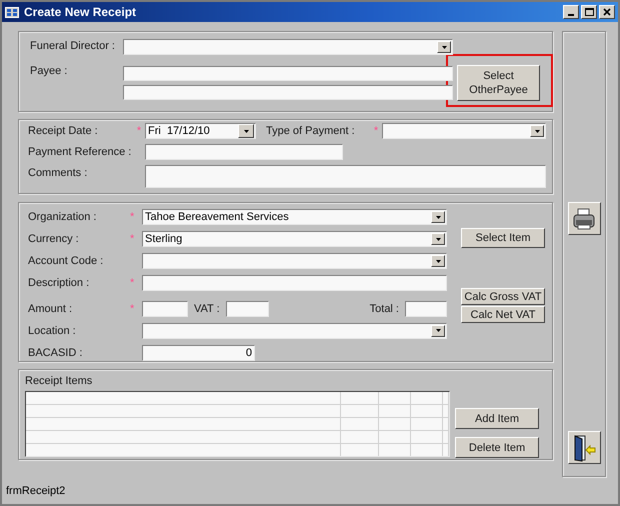 Image resolution: width=620 pixels, height=506 pixels. I want to click on field-label: Account Code :, so click(66, 261).